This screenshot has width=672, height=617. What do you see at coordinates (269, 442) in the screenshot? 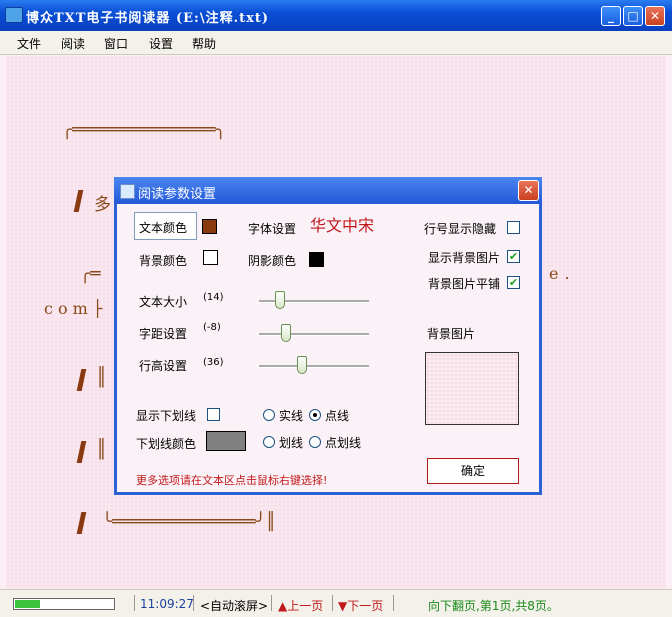
I see `dash-line-radio` at bounding box center [269, 442].